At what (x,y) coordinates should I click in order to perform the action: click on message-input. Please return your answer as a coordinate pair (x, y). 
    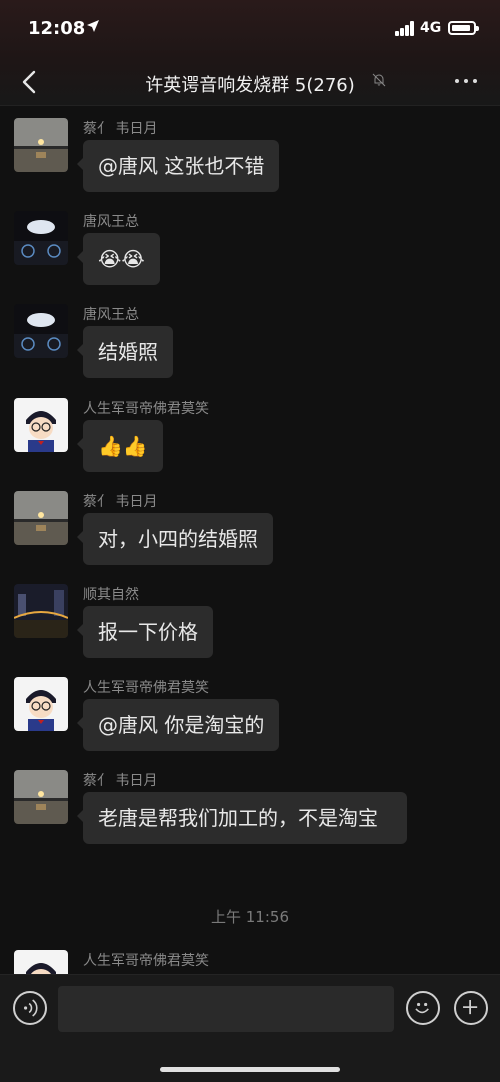
    Looking at the image, I should click on (226, 1009).